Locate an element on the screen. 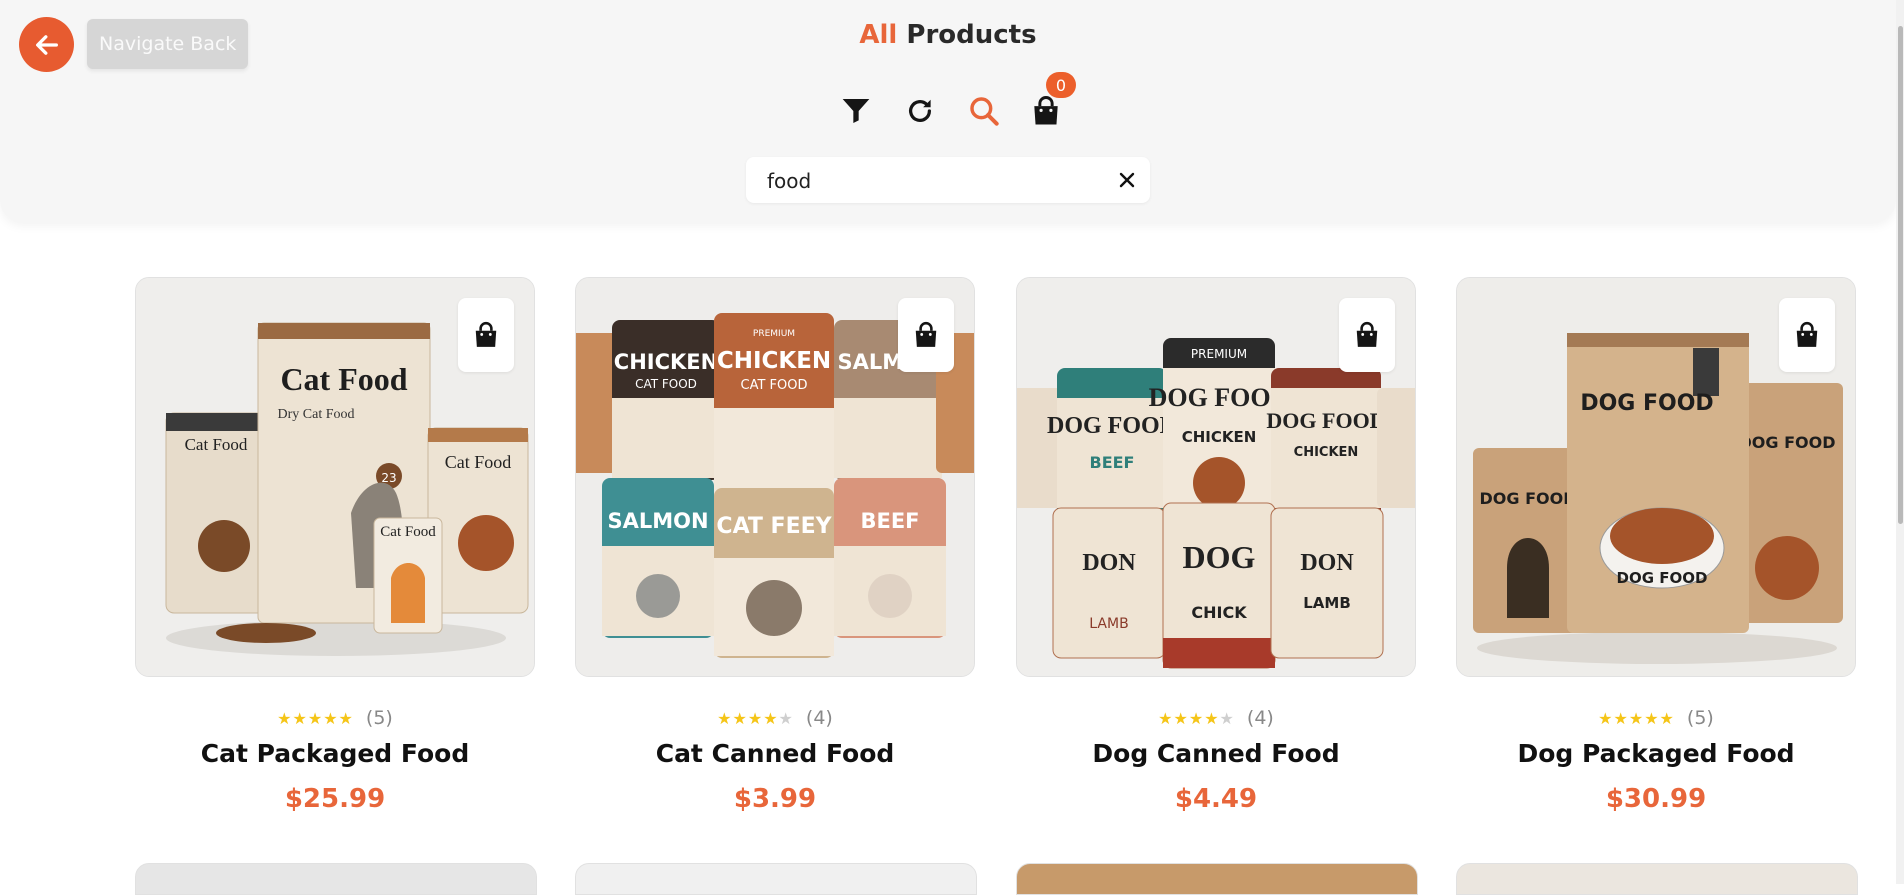 Image resolution: width=1904 pixels, height=895 pixels. search-button is located at coordinates (984, 111).